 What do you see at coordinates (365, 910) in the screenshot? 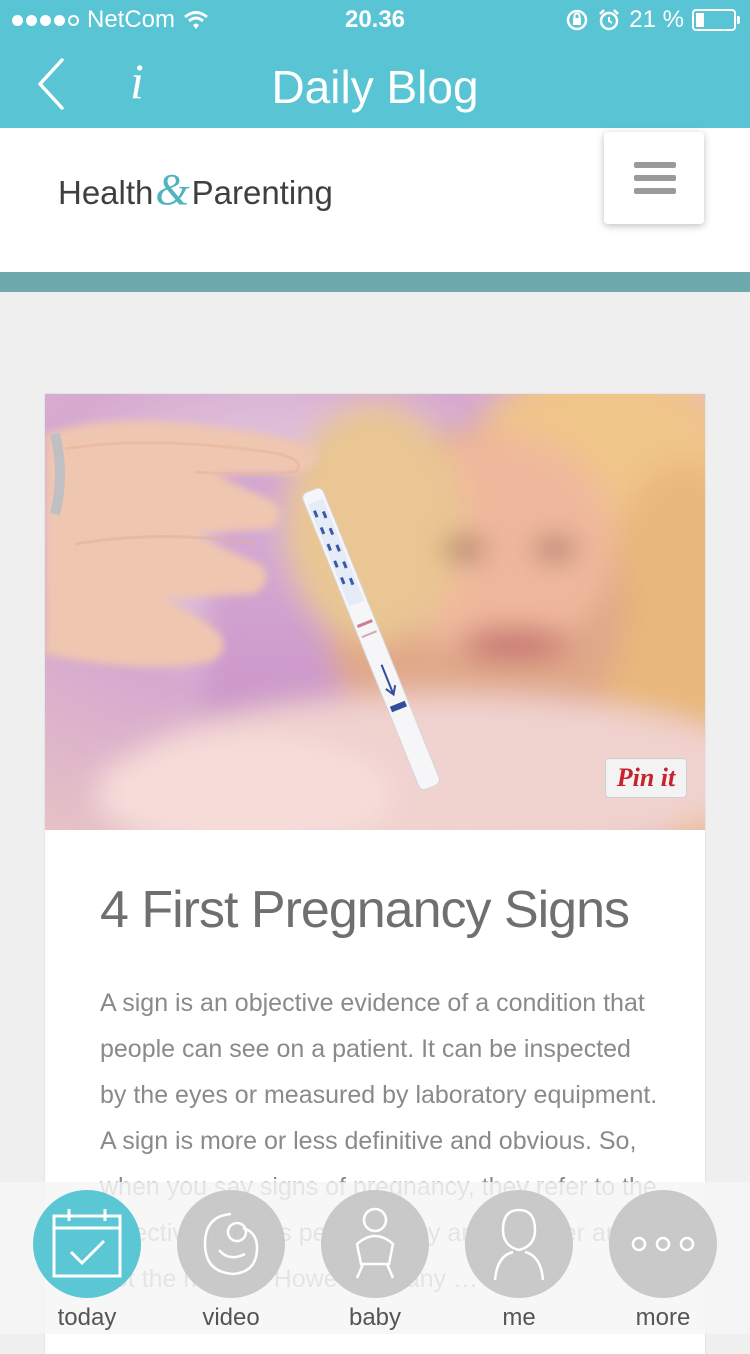
I see `article-title: 4 First Pregnancy Signs` at bounding box center [365, 910].